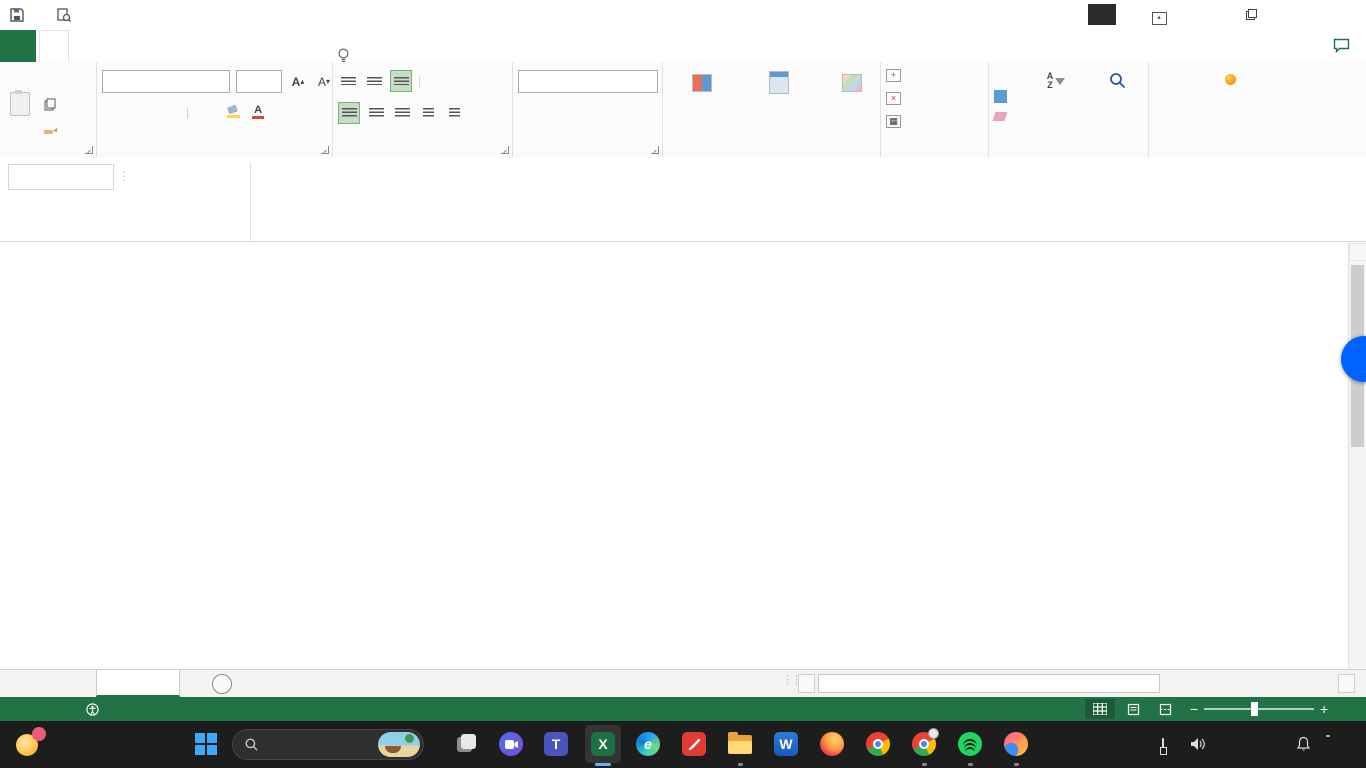 This screenshot has width=1366, height=768. What do you see at coordinates (1251, 750) in the screenshot?
I see `clock` at bounding box center [1251, 750].